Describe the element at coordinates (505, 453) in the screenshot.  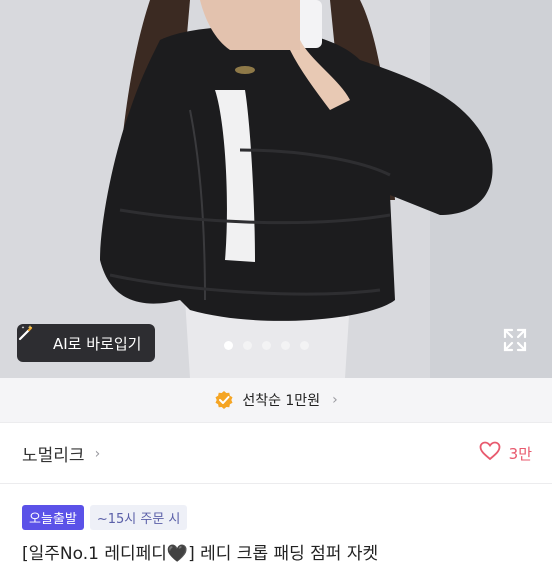
I see `like-button: 3만` at that location.